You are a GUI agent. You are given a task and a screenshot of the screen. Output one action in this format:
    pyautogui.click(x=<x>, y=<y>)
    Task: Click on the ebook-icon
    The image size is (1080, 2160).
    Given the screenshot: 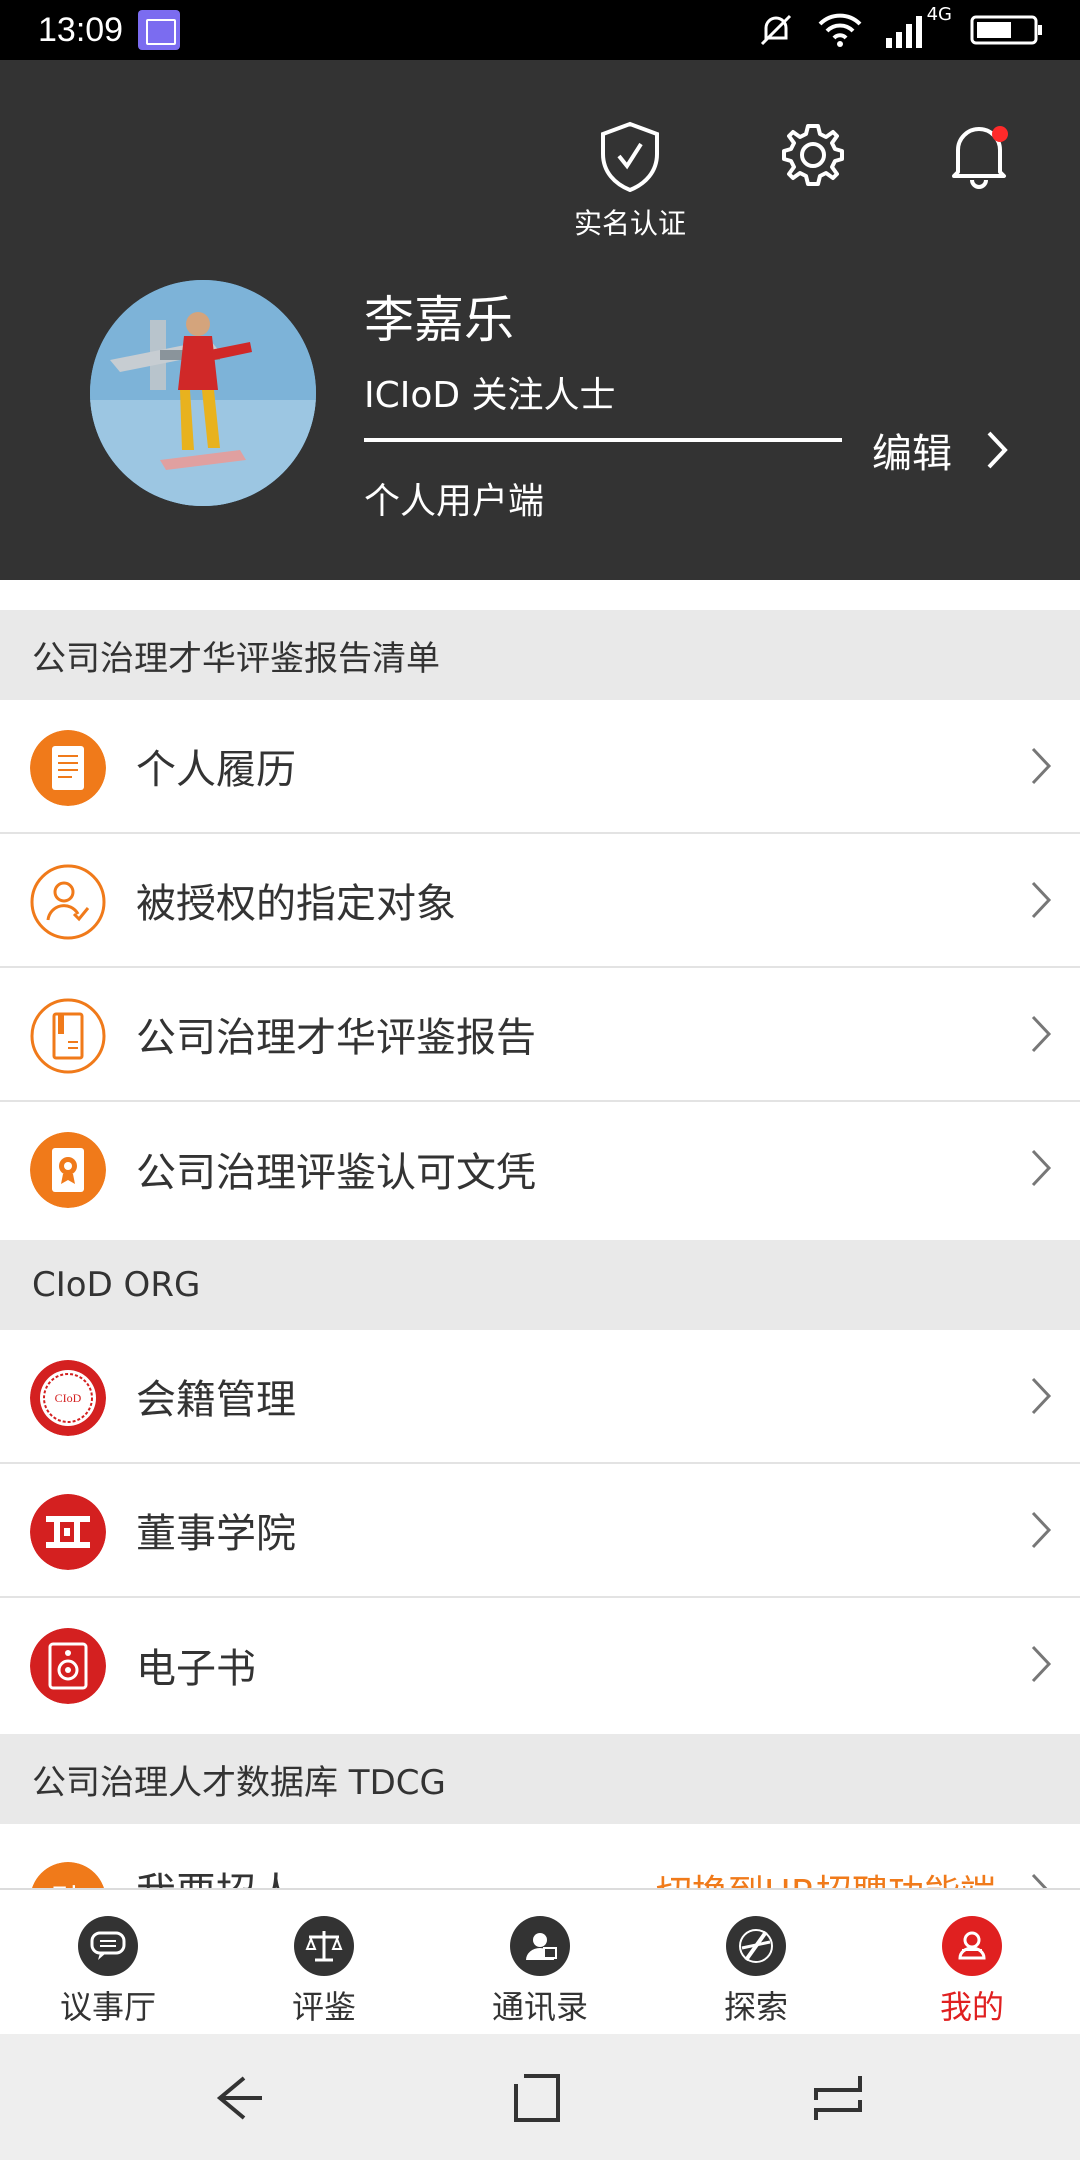 What is the action you would take?
    pyautogui.click(x=68, y=1666)
    